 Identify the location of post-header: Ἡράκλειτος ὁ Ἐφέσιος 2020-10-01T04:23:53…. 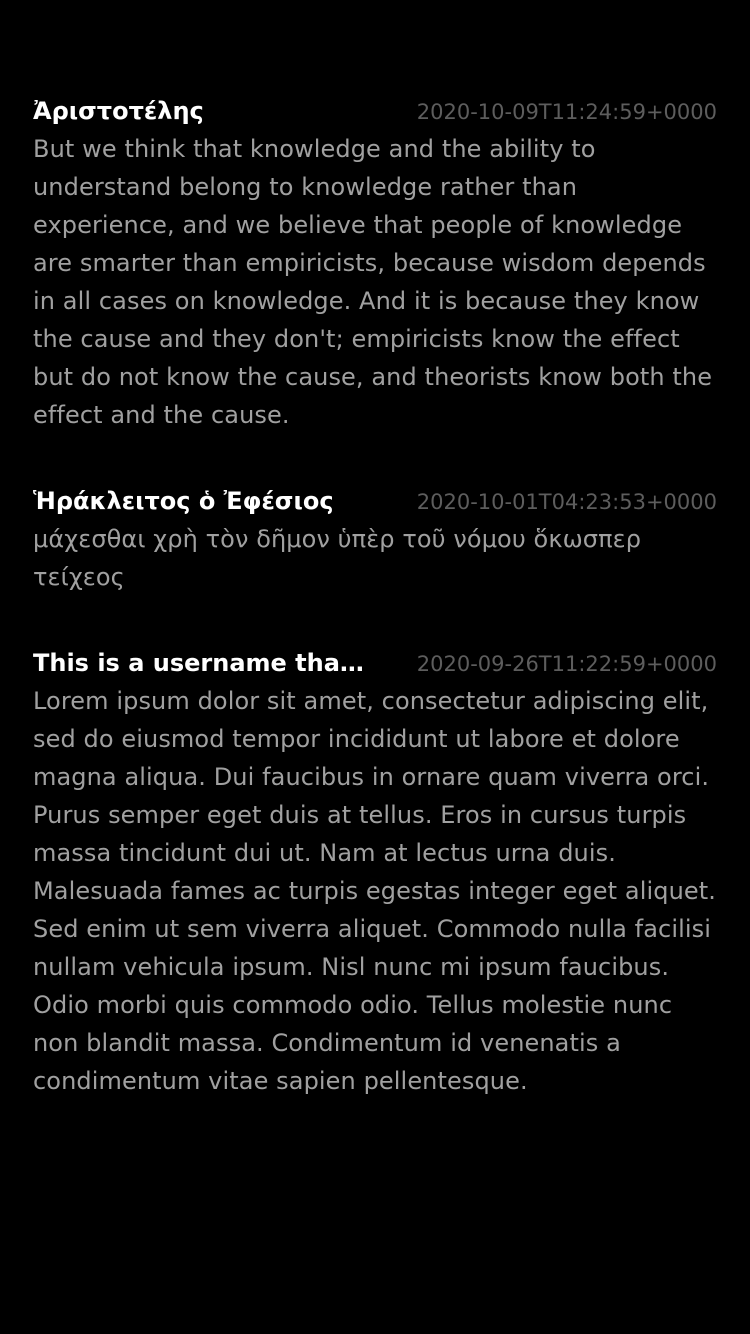
(375, 501).